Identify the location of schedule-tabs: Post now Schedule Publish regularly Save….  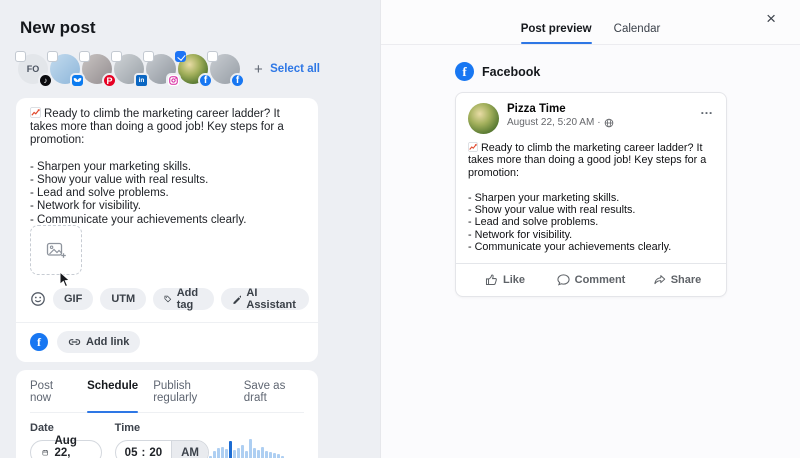
(167, 391).